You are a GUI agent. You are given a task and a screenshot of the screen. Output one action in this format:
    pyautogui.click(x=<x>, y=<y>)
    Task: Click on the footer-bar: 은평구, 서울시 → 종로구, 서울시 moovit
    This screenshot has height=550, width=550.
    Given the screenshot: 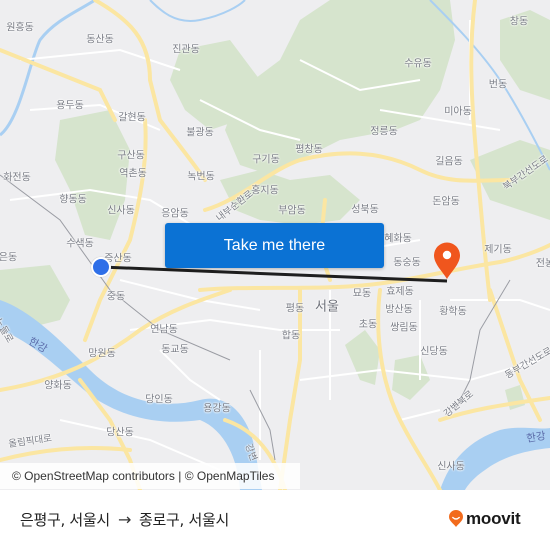 What is the action you would take?
    pyautogui.click(x=275, y=520)
    